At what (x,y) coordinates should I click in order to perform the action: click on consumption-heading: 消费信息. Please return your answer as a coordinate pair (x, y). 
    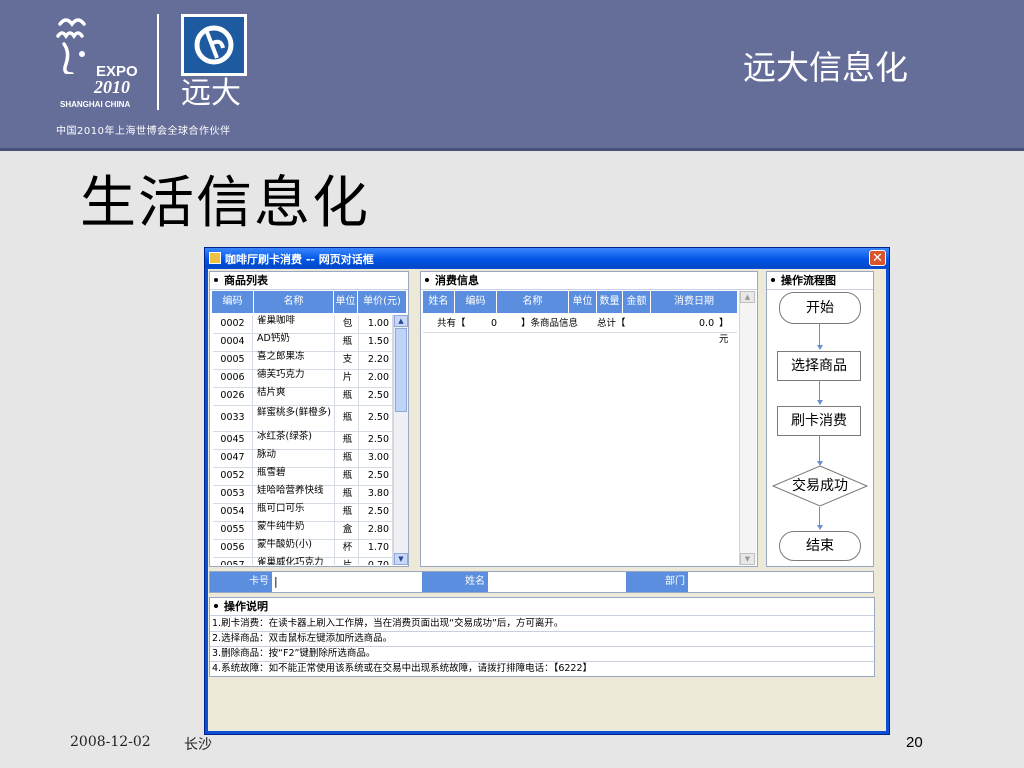
    Looking at the image, I should click on (589, 281).